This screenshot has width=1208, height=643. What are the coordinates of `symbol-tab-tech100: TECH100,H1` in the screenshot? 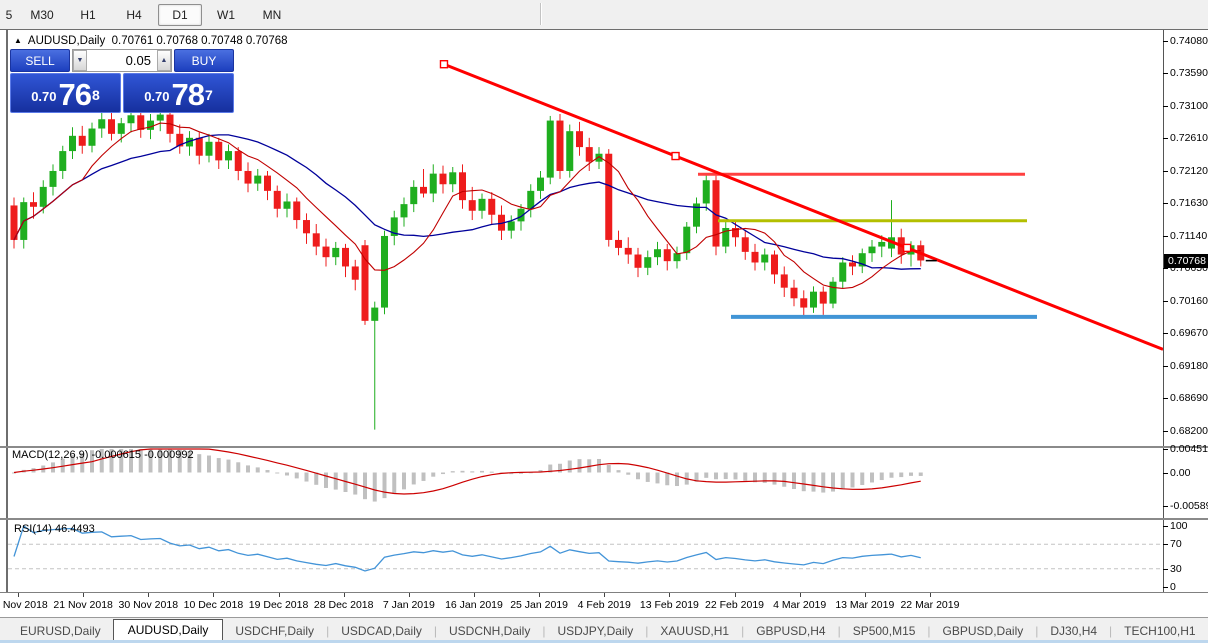 It's located at (1159, 631).